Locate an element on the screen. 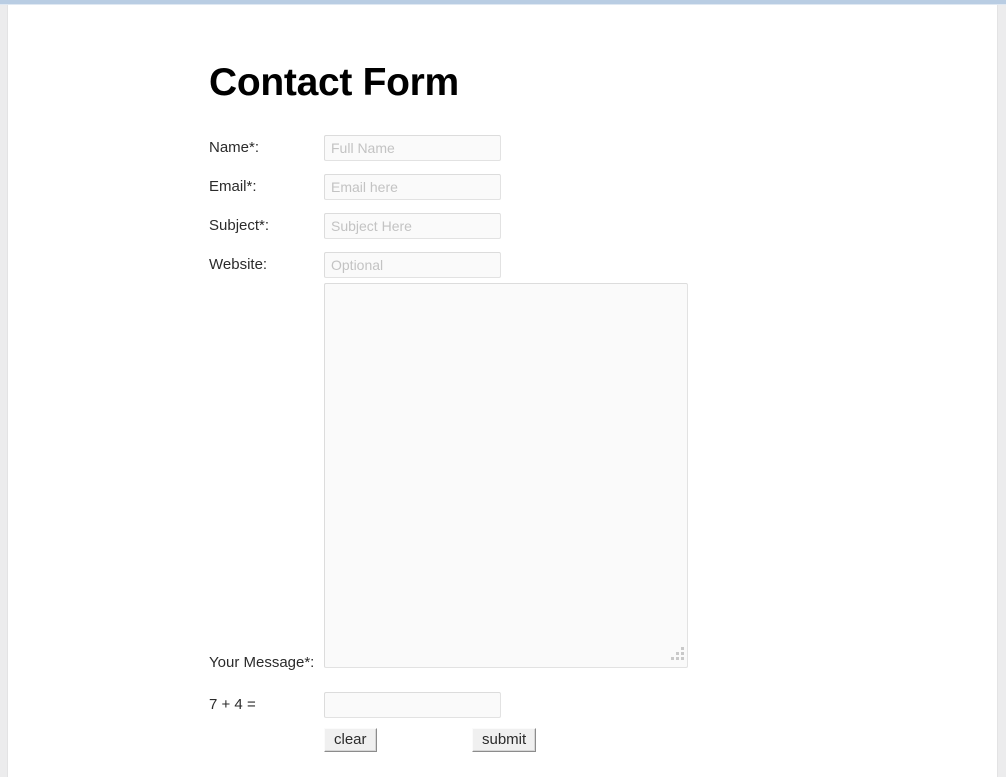  email-input is located at coordinates (412, 187).